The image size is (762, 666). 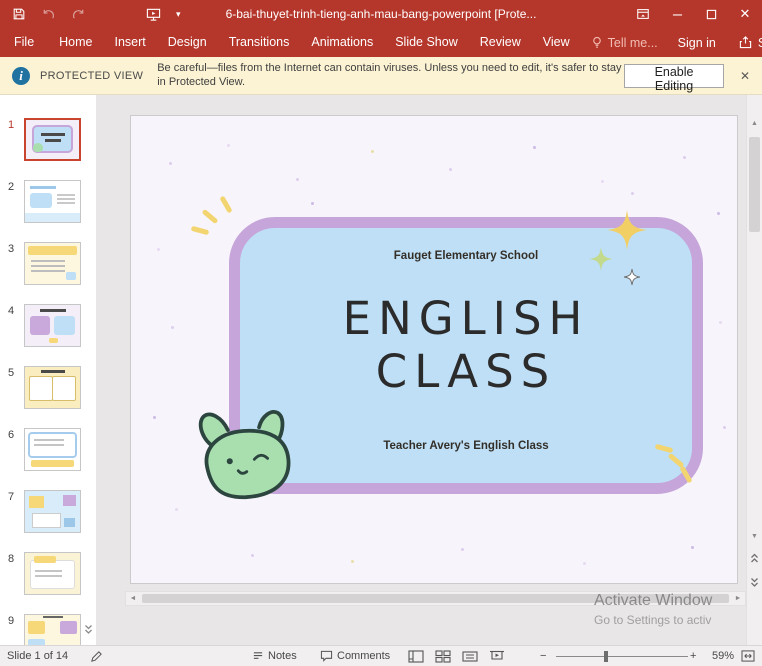 What do you see at coordinates (718, 656) in the screenshot?
I see `zoom-percentage: 59%` at bounding box center [718, 656].